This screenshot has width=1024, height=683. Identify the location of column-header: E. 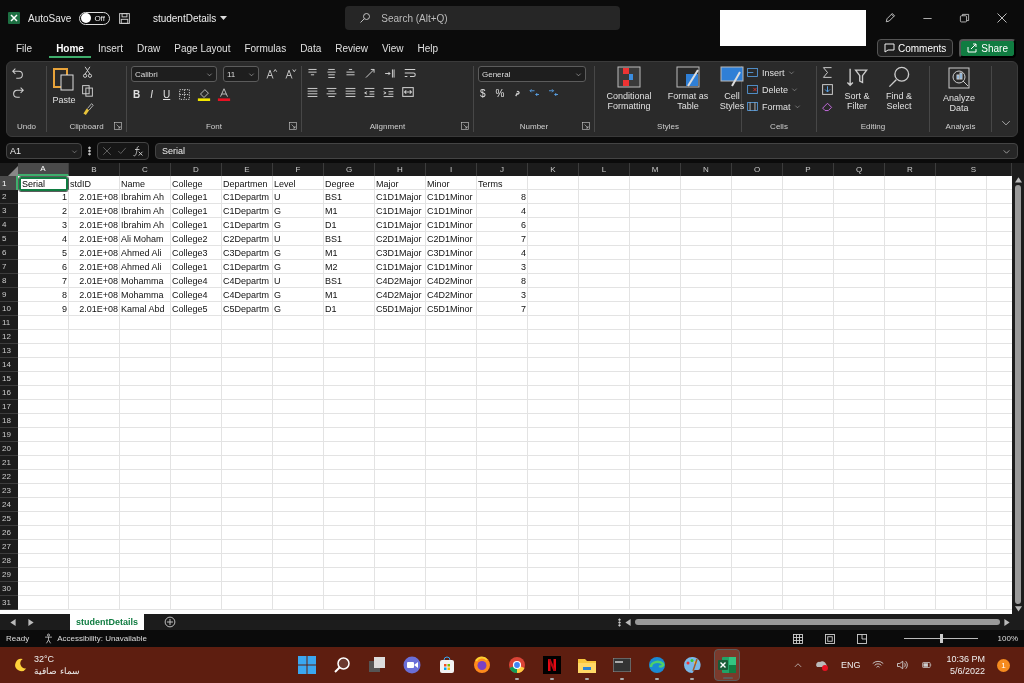
(247, 169).